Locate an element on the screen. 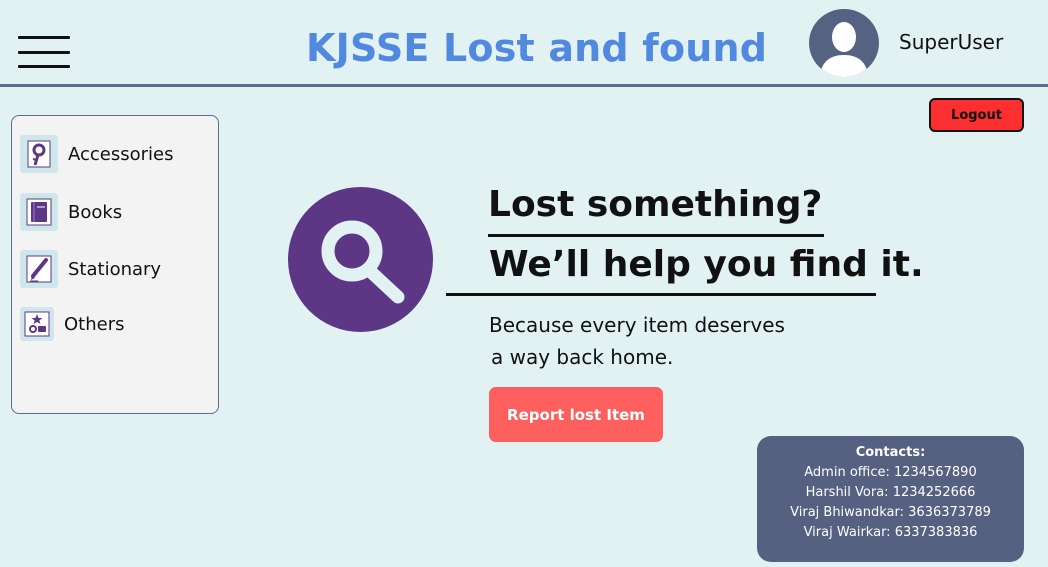  user-avatar-icon is located at coordinates (844, 43).